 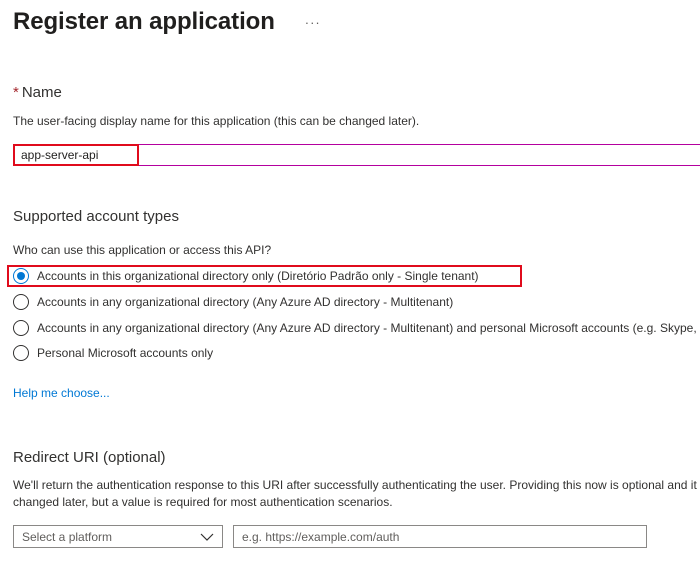 What do you see at coordinates (76, 155) in the screenshot?
I see `name-input` at bounding box center [76, 155].